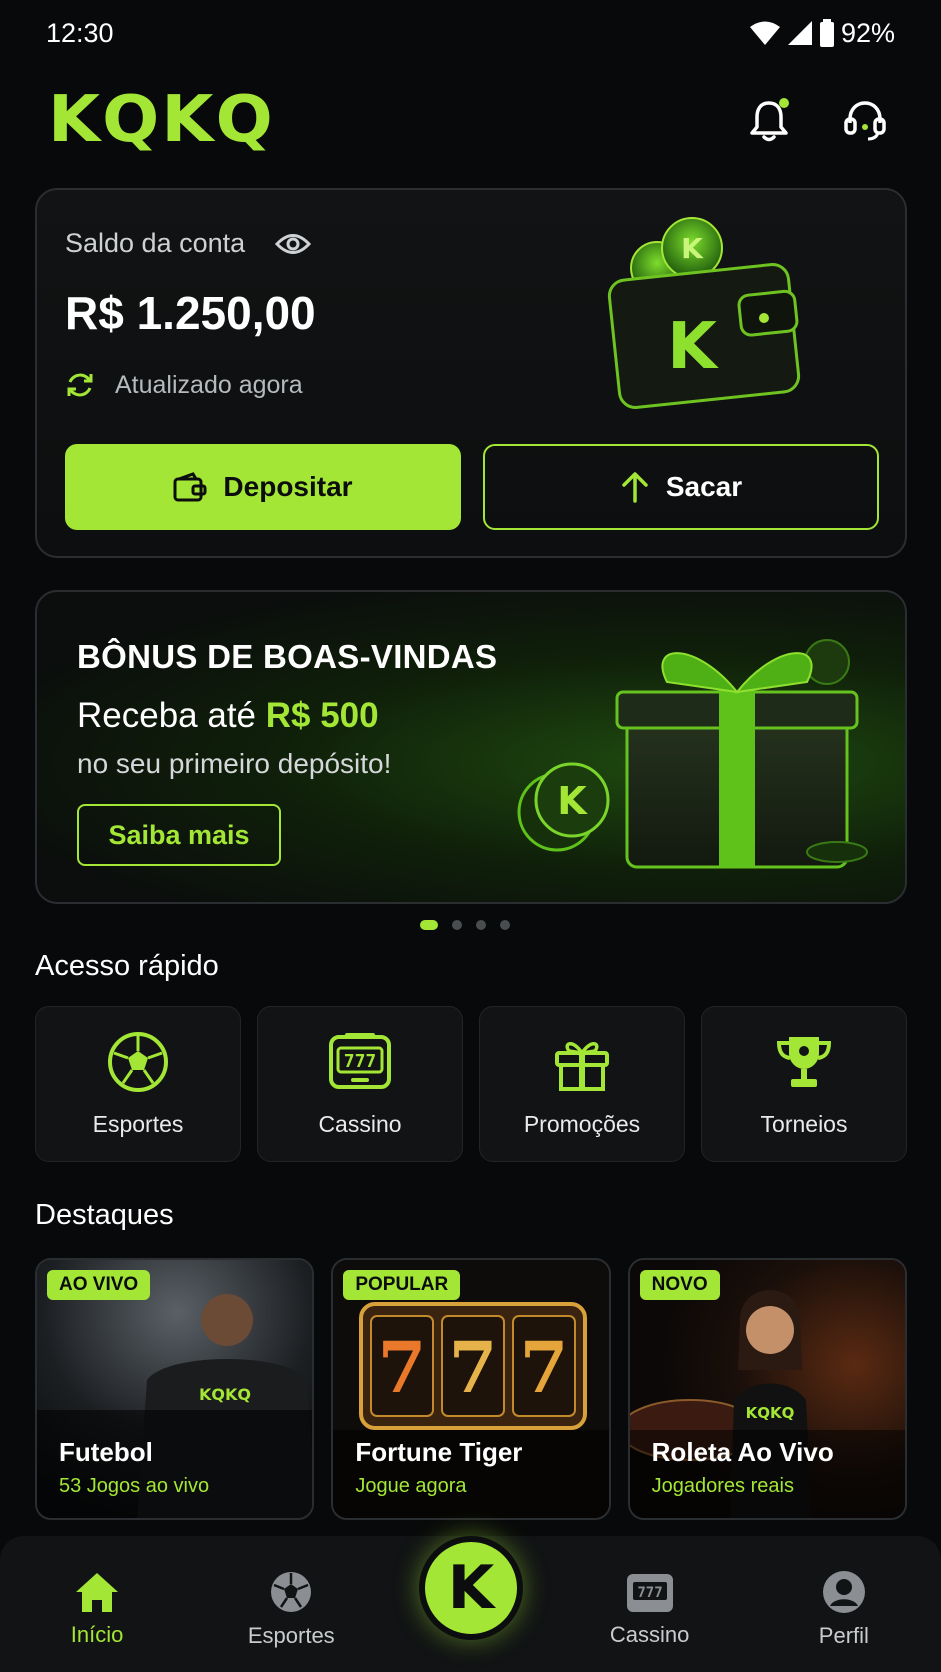 The image size is (941, 1672). What do you see at coordinates (291, 1635) in the screenshot?
I see `nav-label: Esportes` at bounding box center [291, 1635].